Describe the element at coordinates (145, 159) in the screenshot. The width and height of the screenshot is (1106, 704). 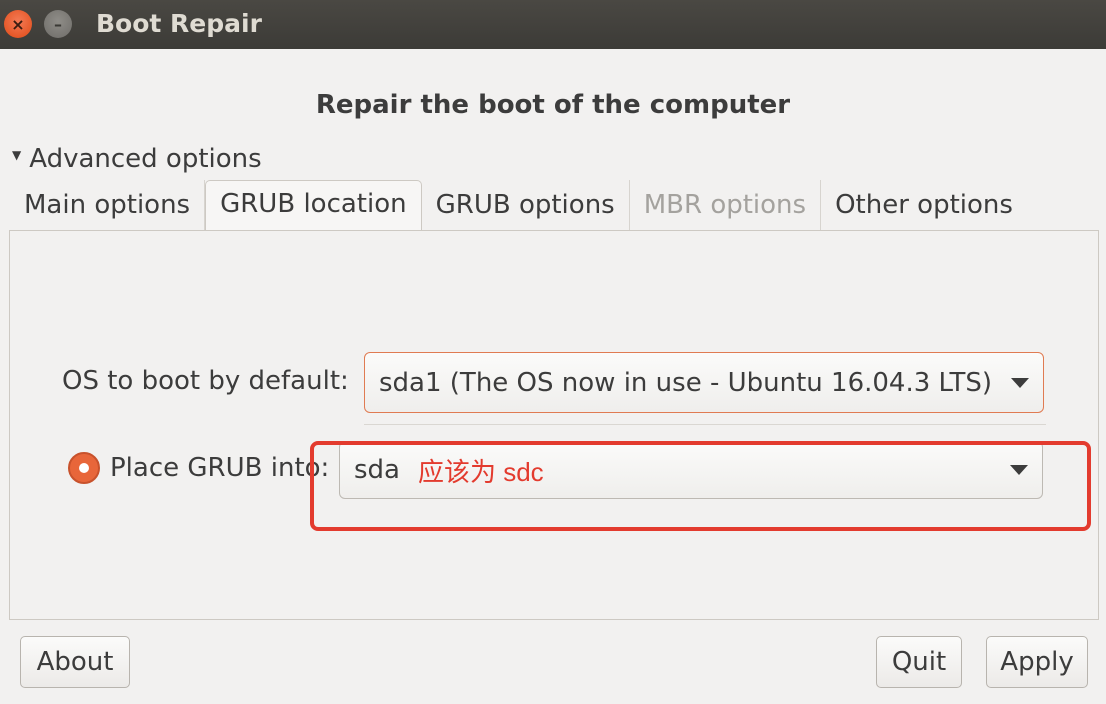
I see `expander-label: Advanced options` at that location.